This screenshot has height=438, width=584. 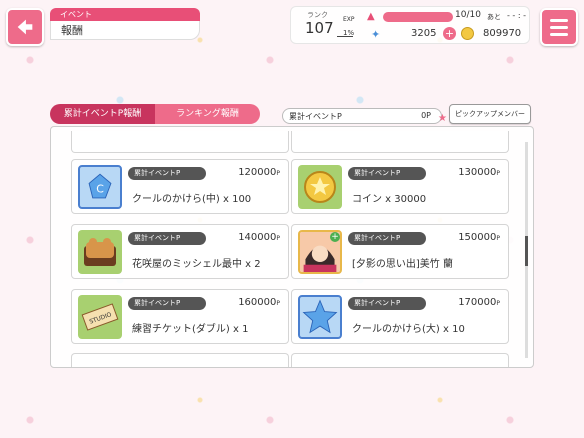 I want to click on studio-ticket-icon: STUDIO, so click(x=100, y=317).